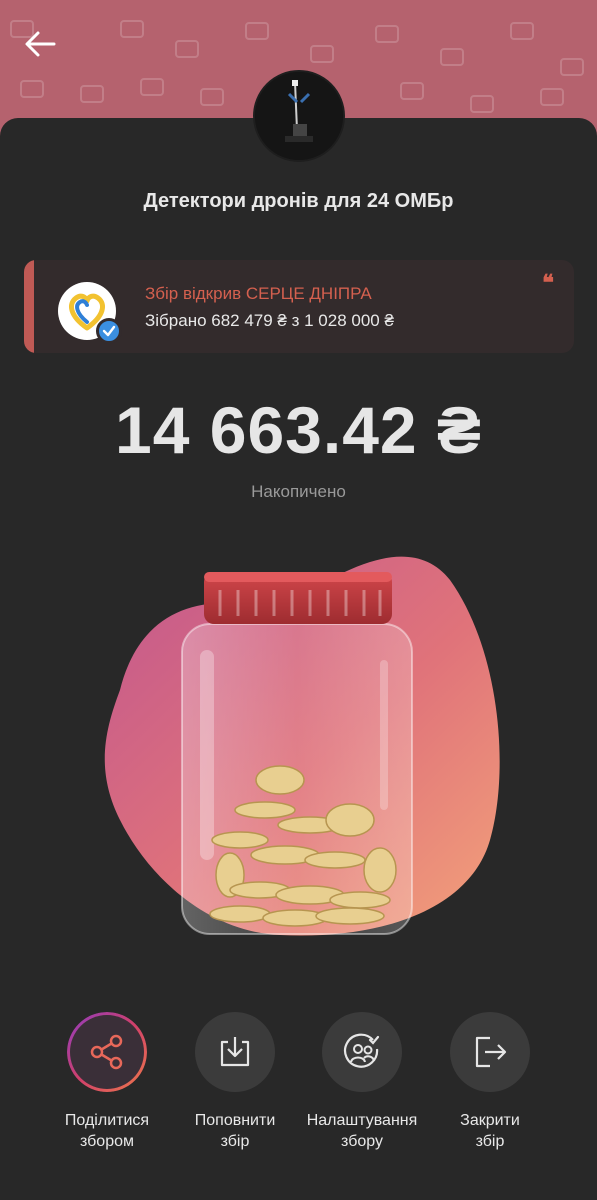  I want to click on card-accent-stripe, so click(29, 306).